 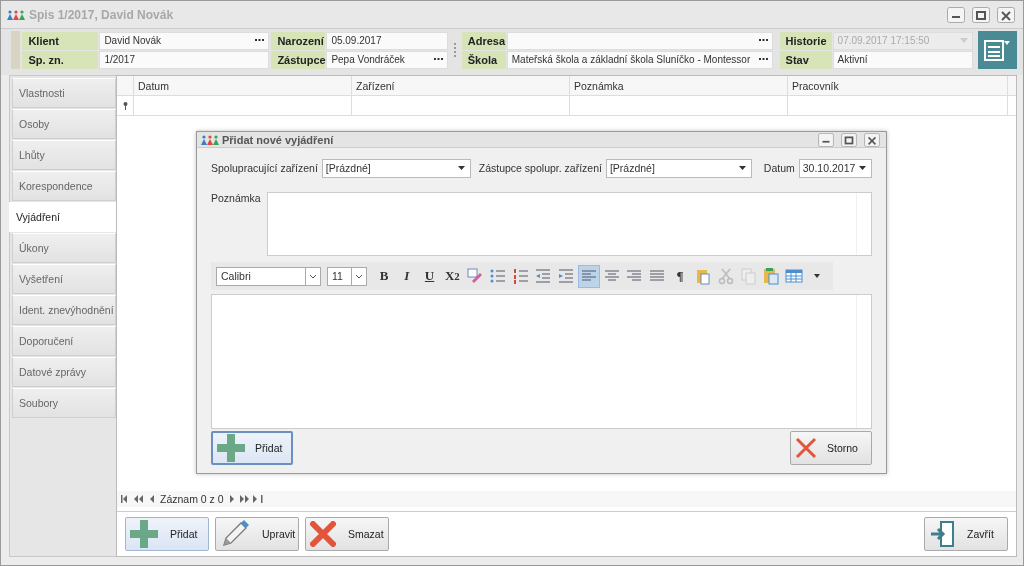 I want to click on sidebar-tab: Ident. znevýhodnění, so click(x=64, y=310).